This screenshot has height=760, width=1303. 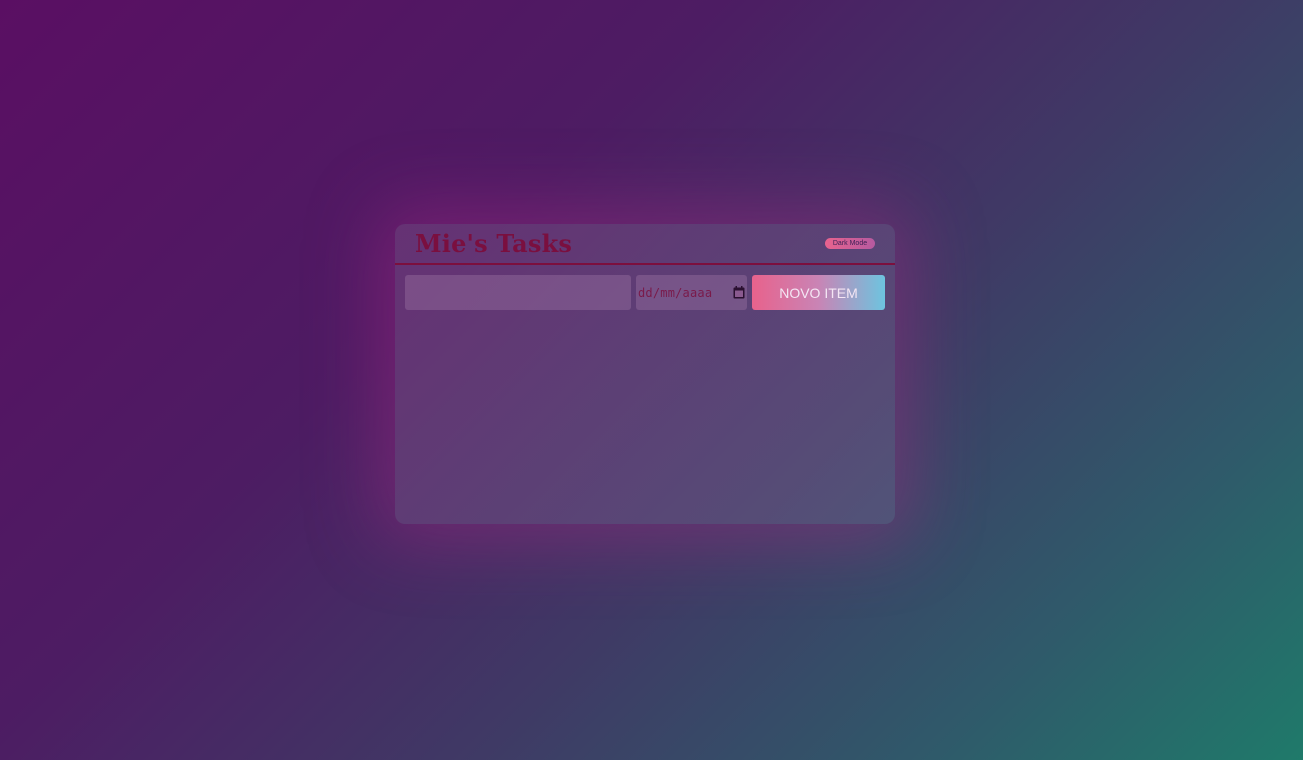 I want to click on dark-mode-toggle: Dark Mode, so click(x=850, y=243).